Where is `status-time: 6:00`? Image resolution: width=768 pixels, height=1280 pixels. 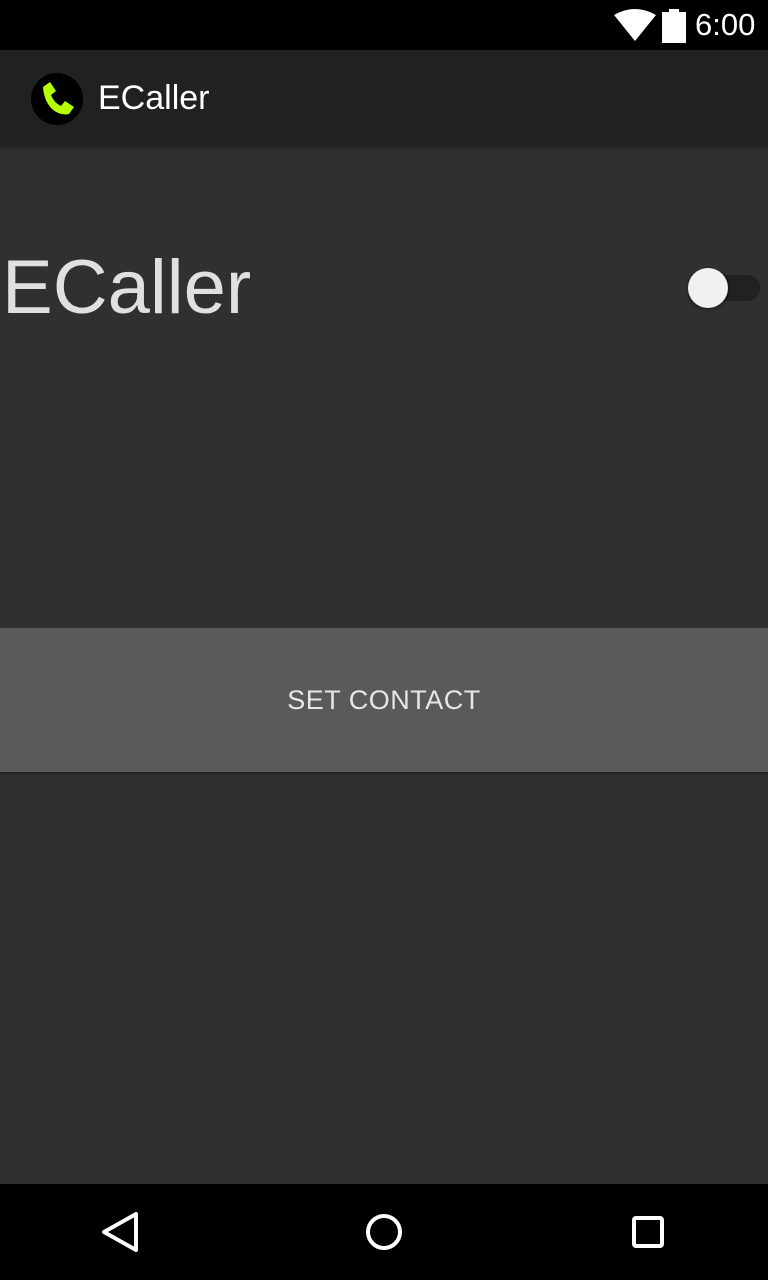
status-time: 6:00 is located at coordinates (725, 24).